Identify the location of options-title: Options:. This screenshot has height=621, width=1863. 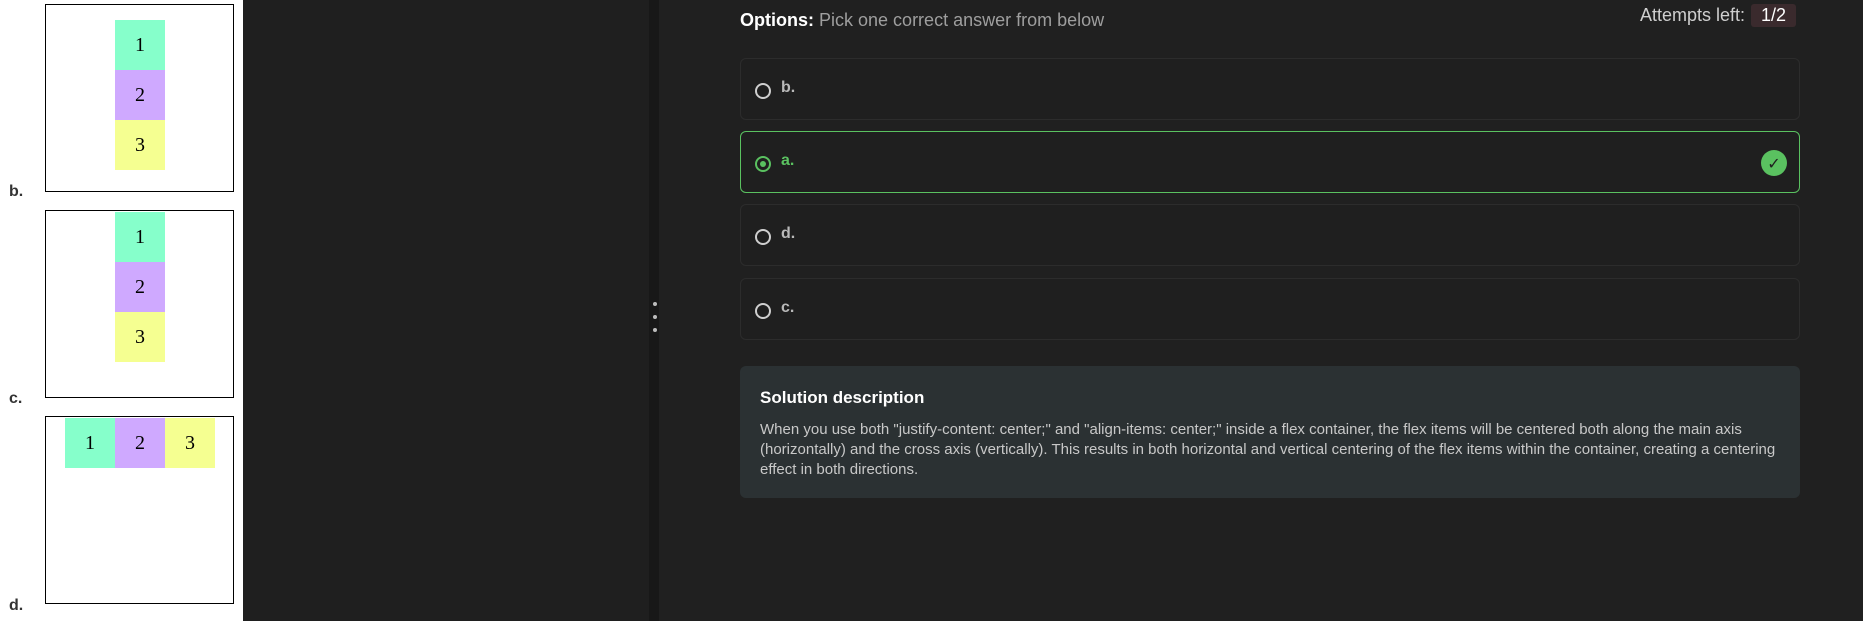
(777, 20).